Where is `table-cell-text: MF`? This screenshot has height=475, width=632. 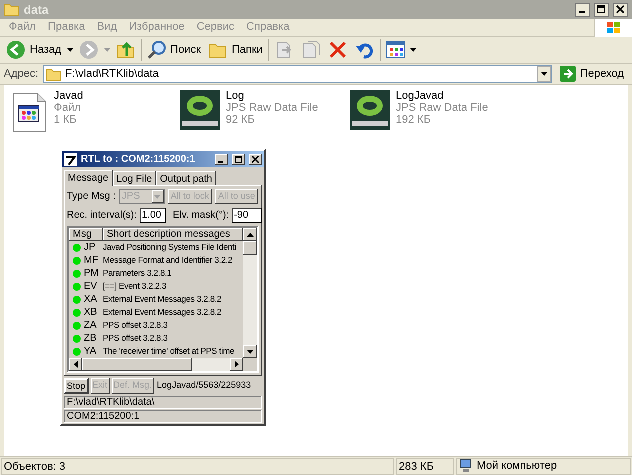
table-cell-text: MF is located at coordinates (92, 261).